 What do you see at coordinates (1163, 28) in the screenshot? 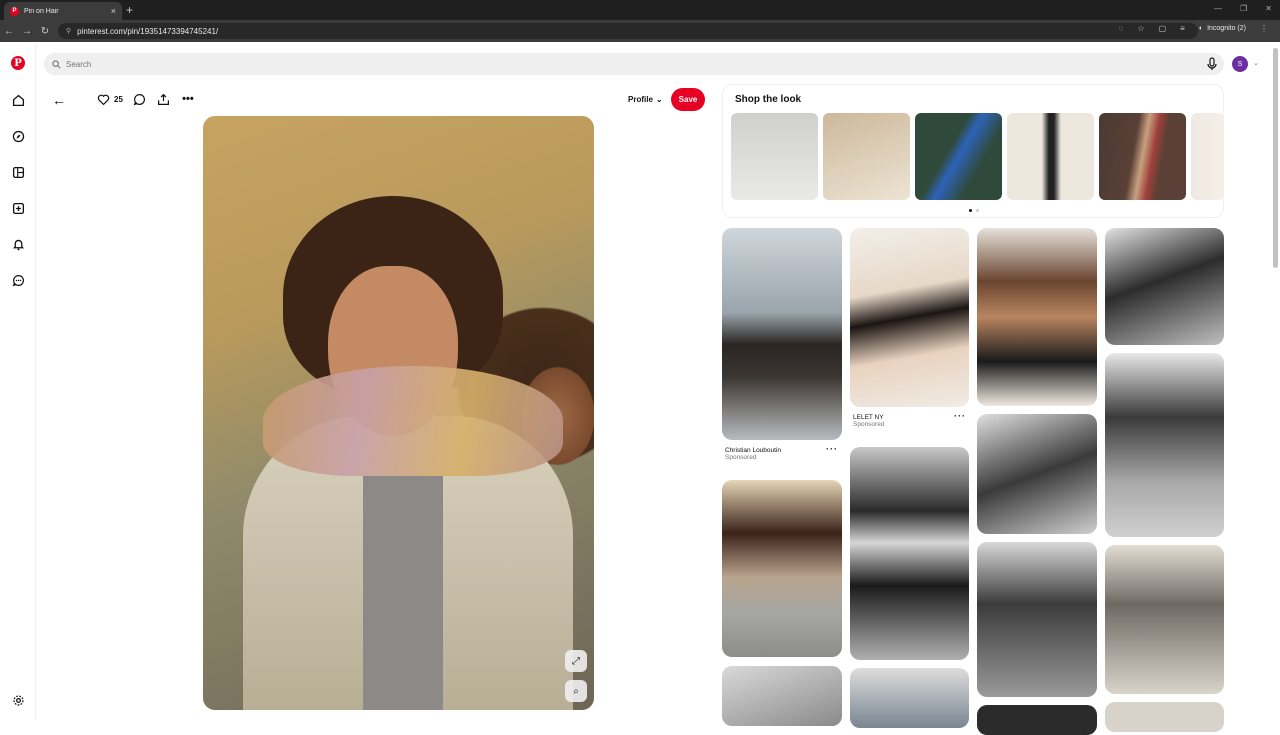
I see `extensions-icon: ▢` at bounding box center [1163, 28].